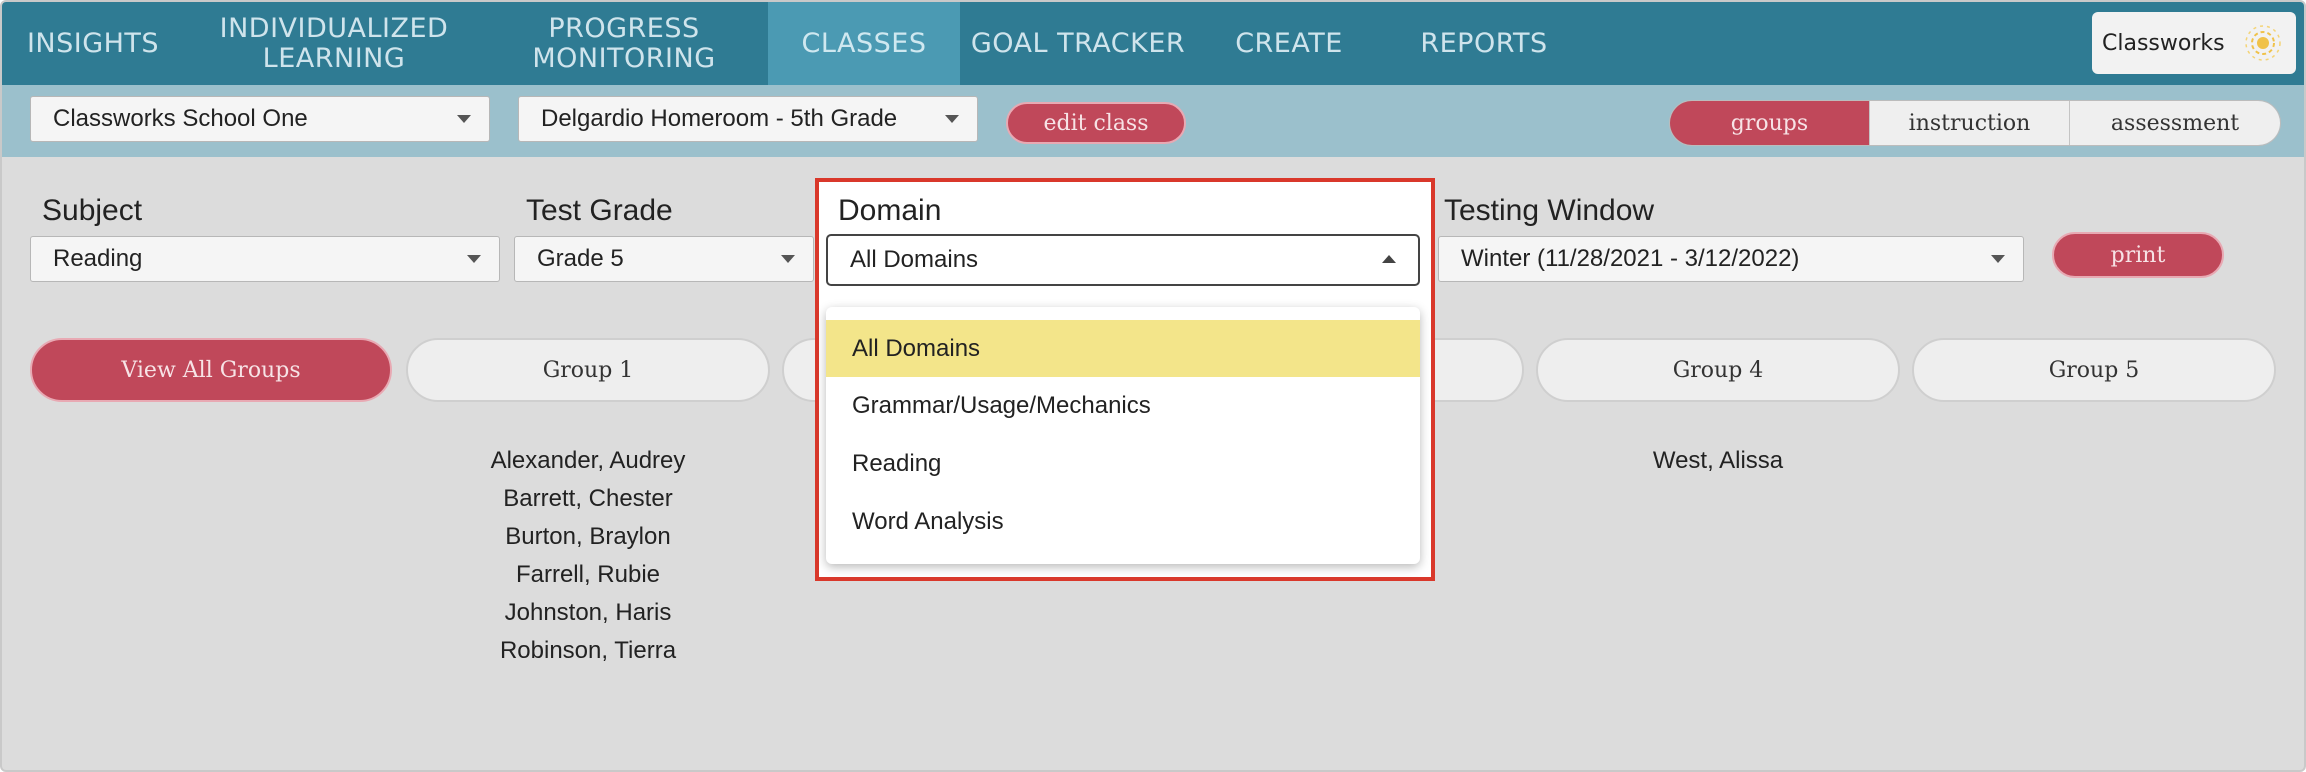  Describe the element at coordinates (1970, 123) in the screenshot. I see `view-instruction-button: instruction` at that location.